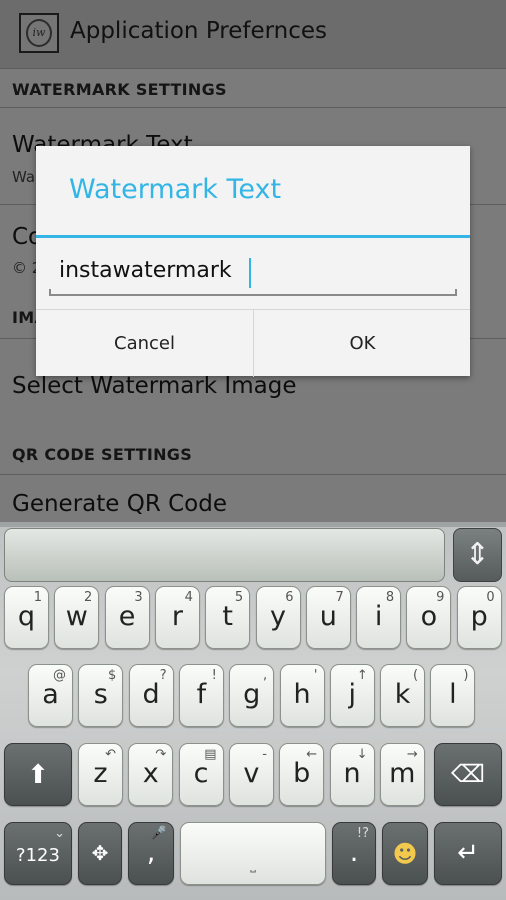 The image size is (506, 900). Describe the element at coordinates (175, 189) in the screenshot. I see `dialog-title: Watermark Text` at that location.